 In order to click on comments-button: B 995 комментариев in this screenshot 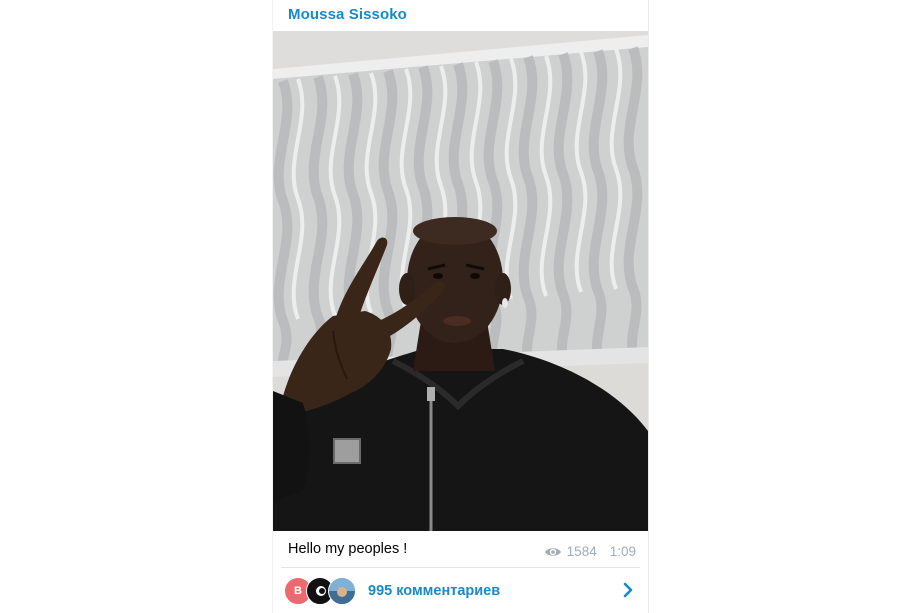, I will do `click(460, 590)`.